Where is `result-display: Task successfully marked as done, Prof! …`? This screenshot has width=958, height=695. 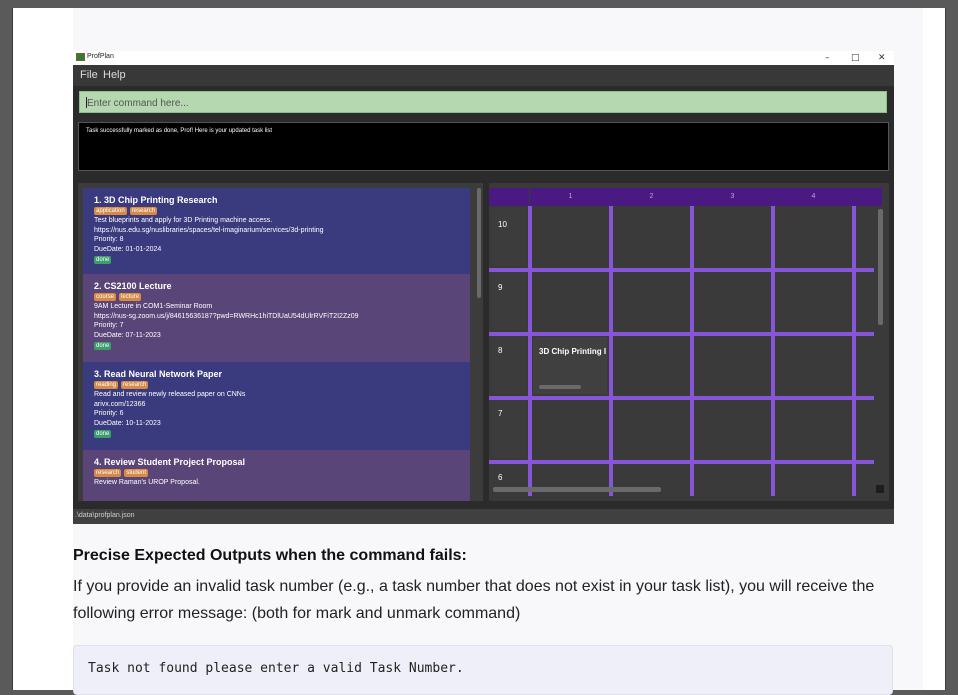
result-display: Task successfully marked as done, Prof! … is located at coordinates (483, 146).